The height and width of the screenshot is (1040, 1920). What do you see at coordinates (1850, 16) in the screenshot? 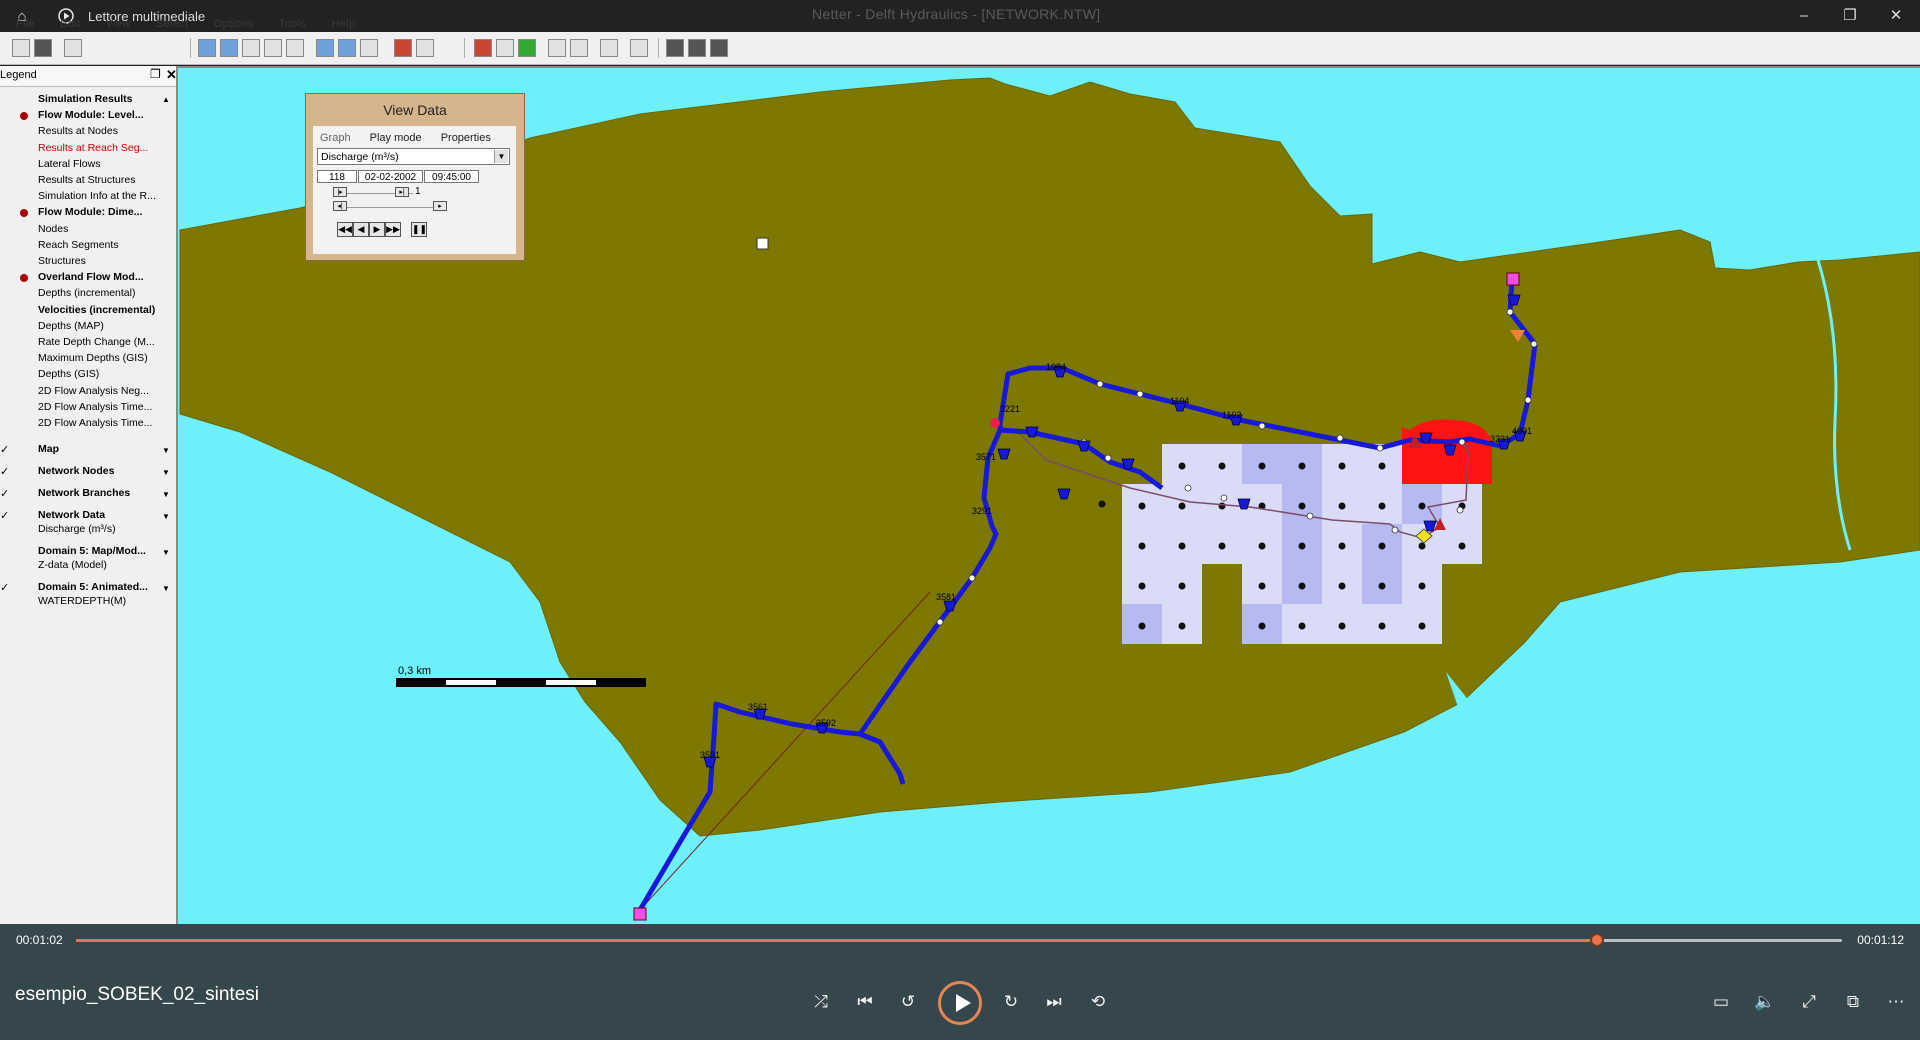
I see `restore-icon: ❐` at bounding box center [1850, 16].